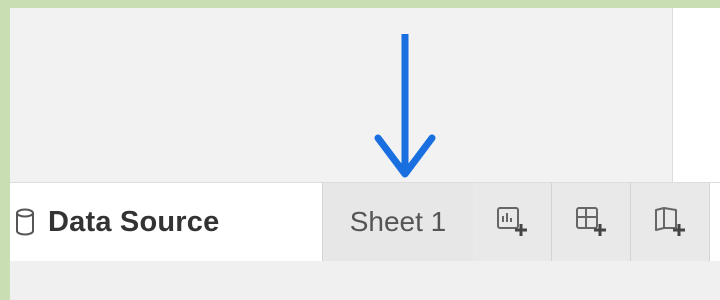 Image resolution: width=720 pixels, height=300 pixels. I want to click on new-dashboard-button, so click(591, 222).